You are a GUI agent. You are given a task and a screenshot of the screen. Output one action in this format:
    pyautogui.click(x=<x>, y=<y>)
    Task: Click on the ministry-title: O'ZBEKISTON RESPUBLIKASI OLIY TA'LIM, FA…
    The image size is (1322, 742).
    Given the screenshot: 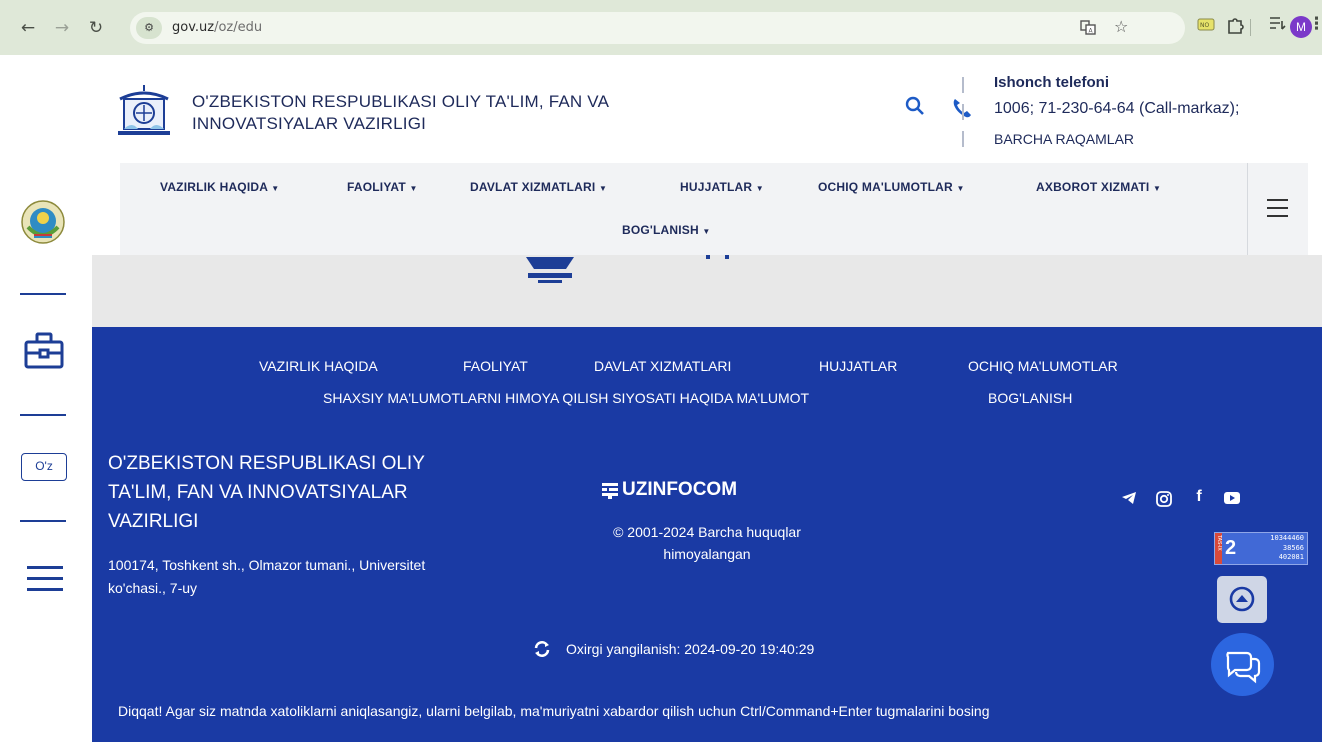 What is the action you would take?
    pyautogui.click(x=400, y=113)
    